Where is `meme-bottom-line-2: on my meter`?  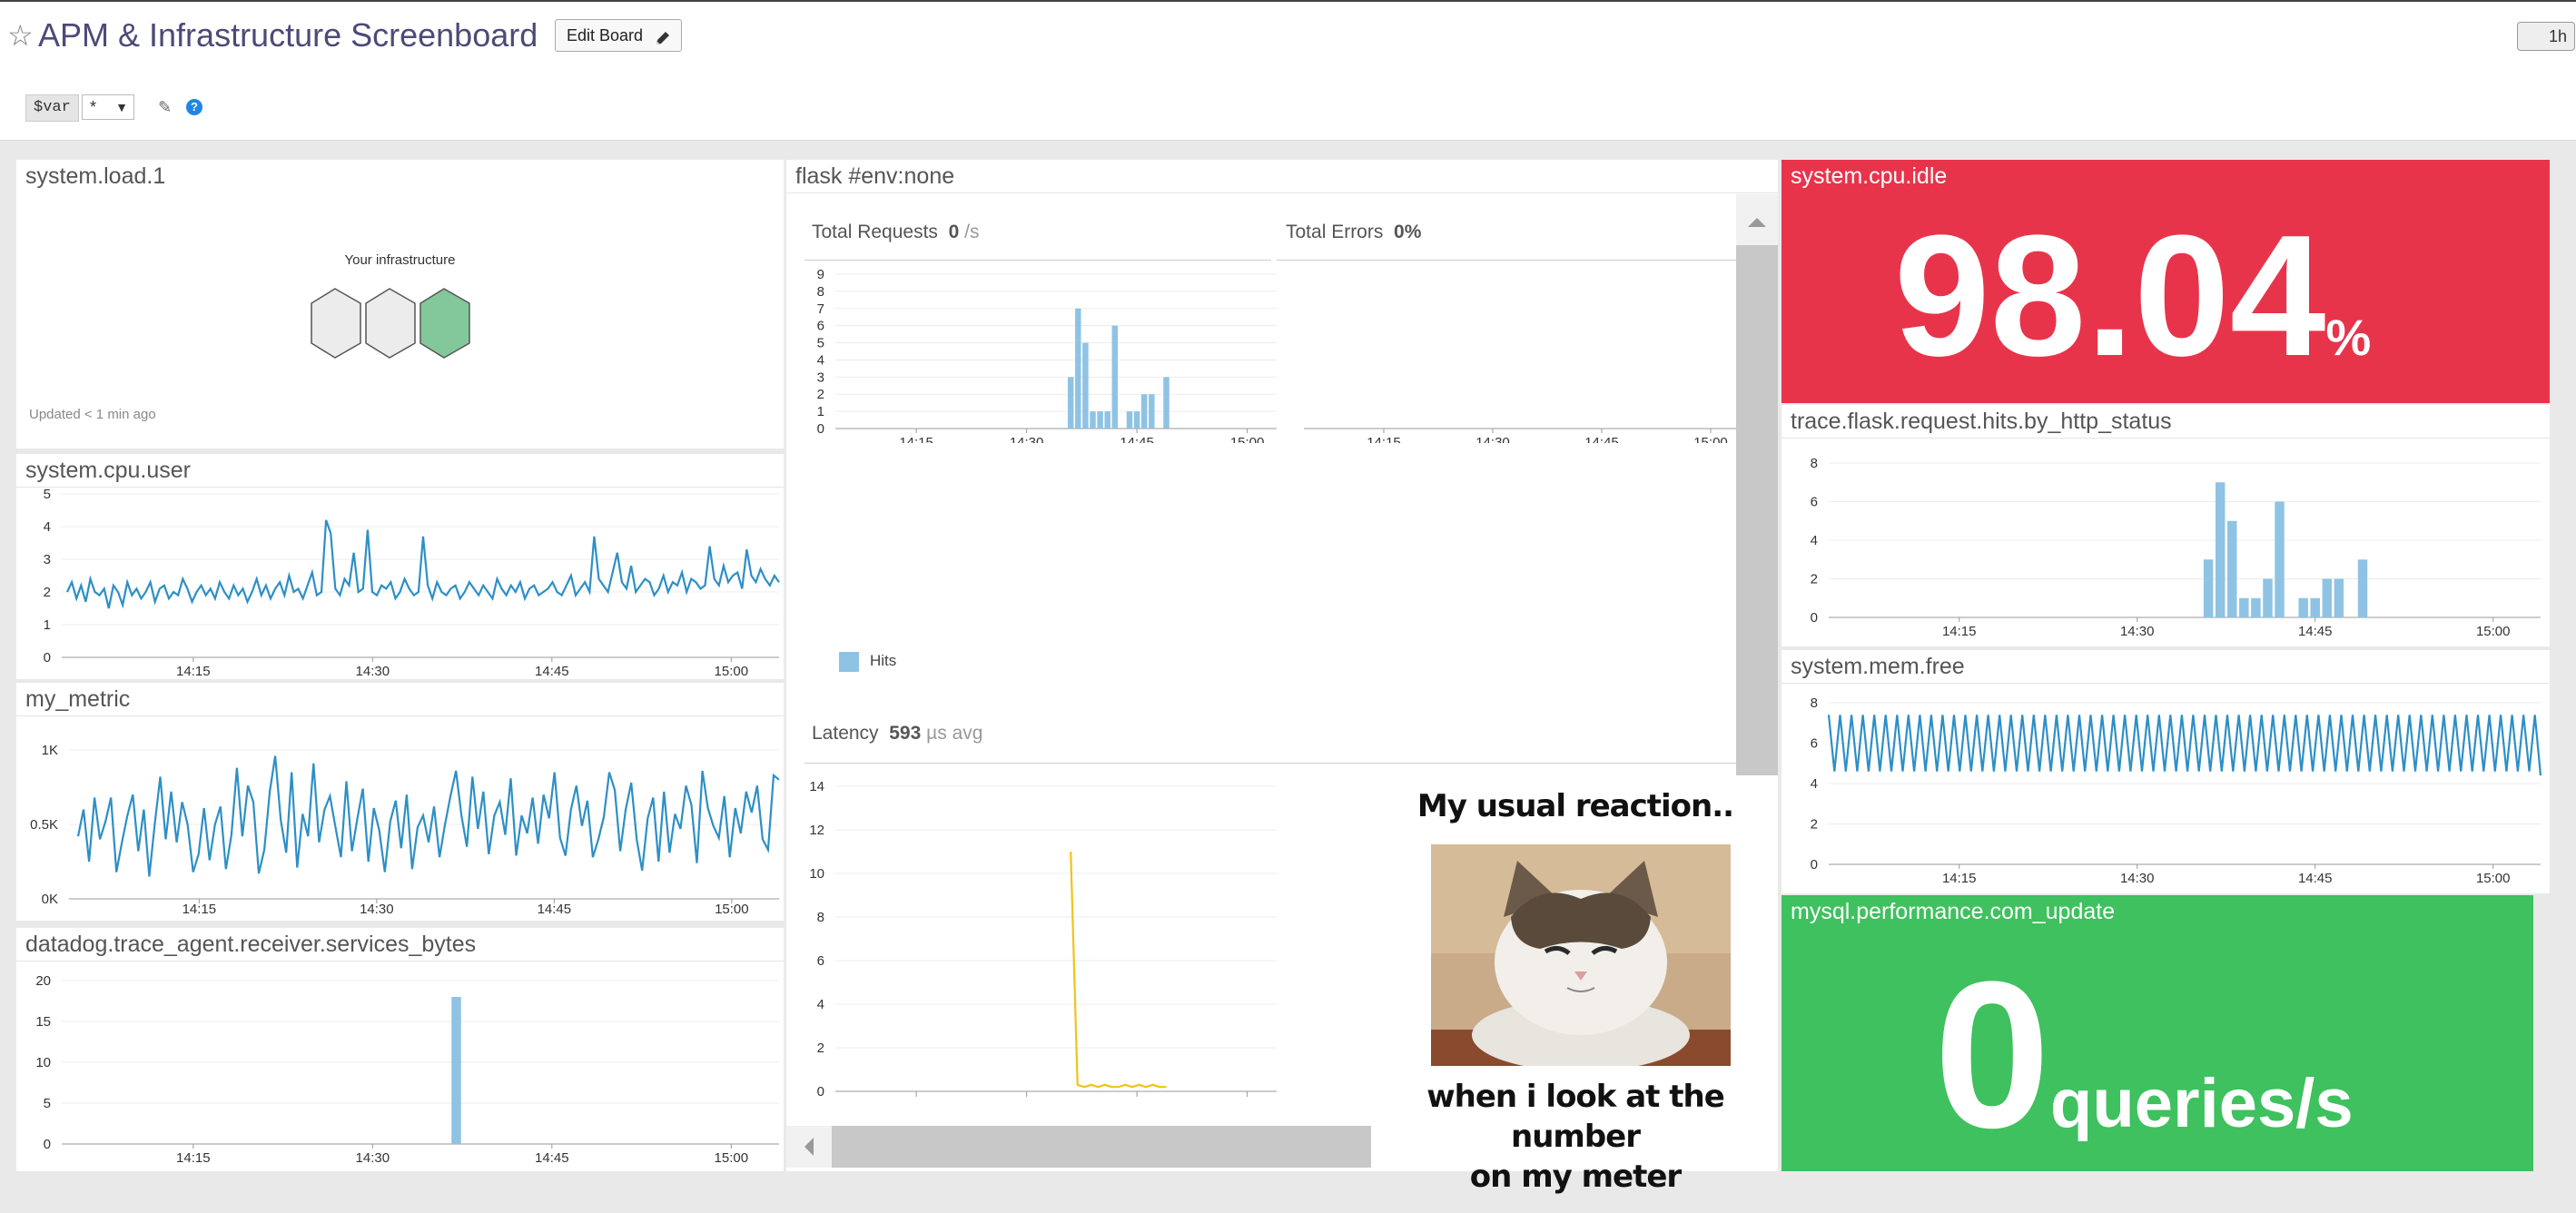
meme-bottom-line-2: on my meter is located at coordinates (1575, 1177).